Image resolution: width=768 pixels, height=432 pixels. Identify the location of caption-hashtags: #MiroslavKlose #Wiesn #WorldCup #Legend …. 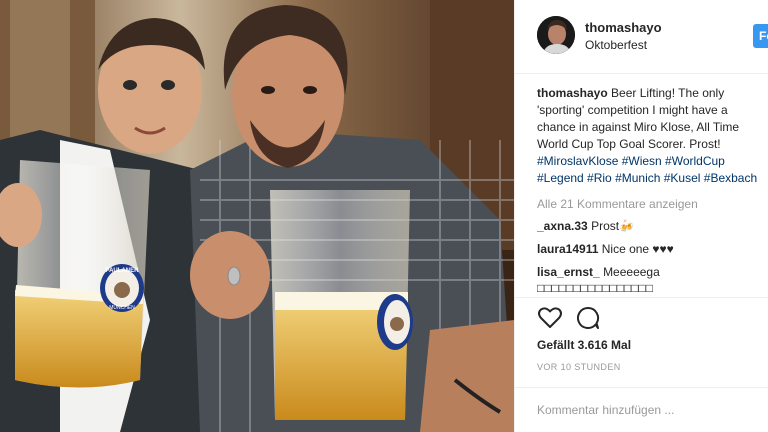
(647, 169).